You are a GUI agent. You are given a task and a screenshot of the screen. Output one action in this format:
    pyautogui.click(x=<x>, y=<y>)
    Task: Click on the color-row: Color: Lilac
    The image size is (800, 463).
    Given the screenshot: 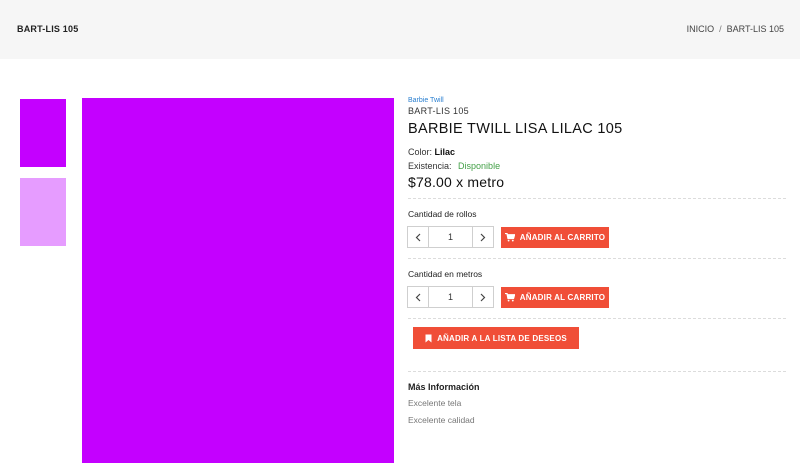 What is the action you would take?
    pyautogui.click(x=597, y=152)
    